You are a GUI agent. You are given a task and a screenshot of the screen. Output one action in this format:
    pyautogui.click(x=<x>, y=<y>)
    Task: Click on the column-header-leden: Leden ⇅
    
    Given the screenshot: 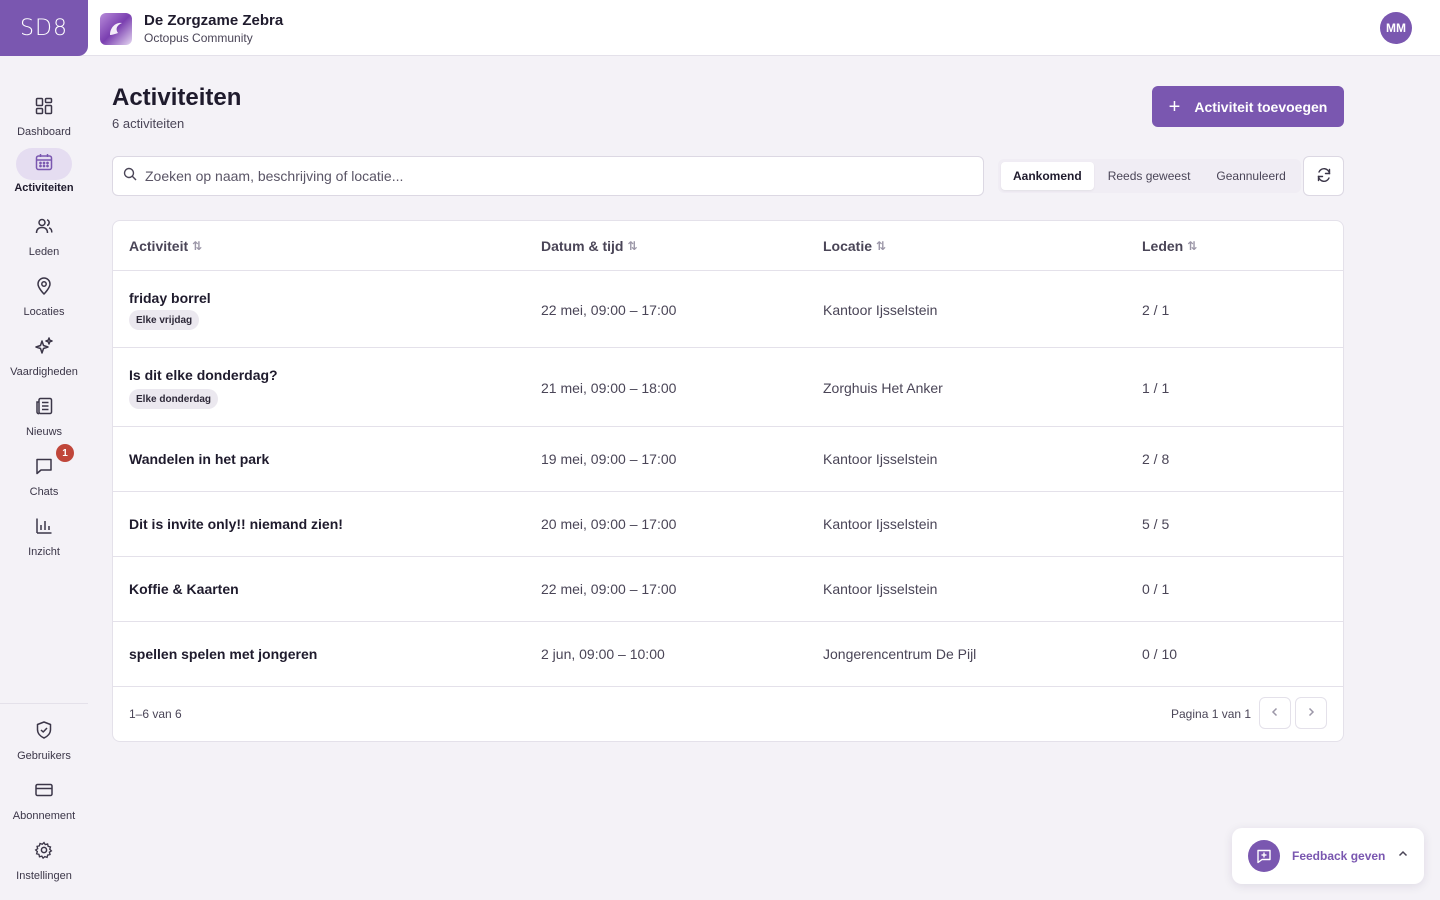 What is the action you would take?
    pyautogui.click(x=1169, y=246)
    